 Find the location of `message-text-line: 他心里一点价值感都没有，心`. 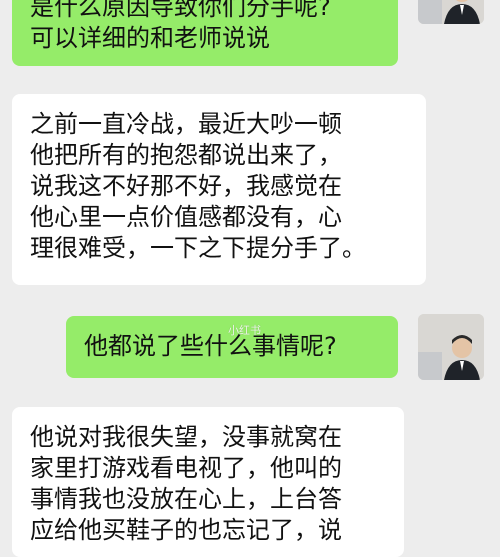

message-text-line: 他心里一点价值感都没有，心 is located at coordinates (186, 217).